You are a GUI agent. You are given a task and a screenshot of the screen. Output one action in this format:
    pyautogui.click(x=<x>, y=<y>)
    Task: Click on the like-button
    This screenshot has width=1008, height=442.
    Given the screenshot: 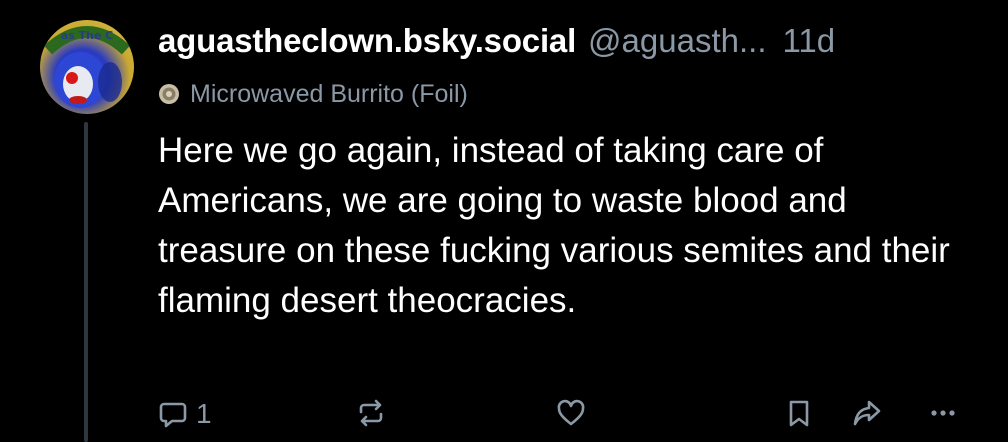 What is the action you would take?
    pyautogui.click(x=571, y=413)
    